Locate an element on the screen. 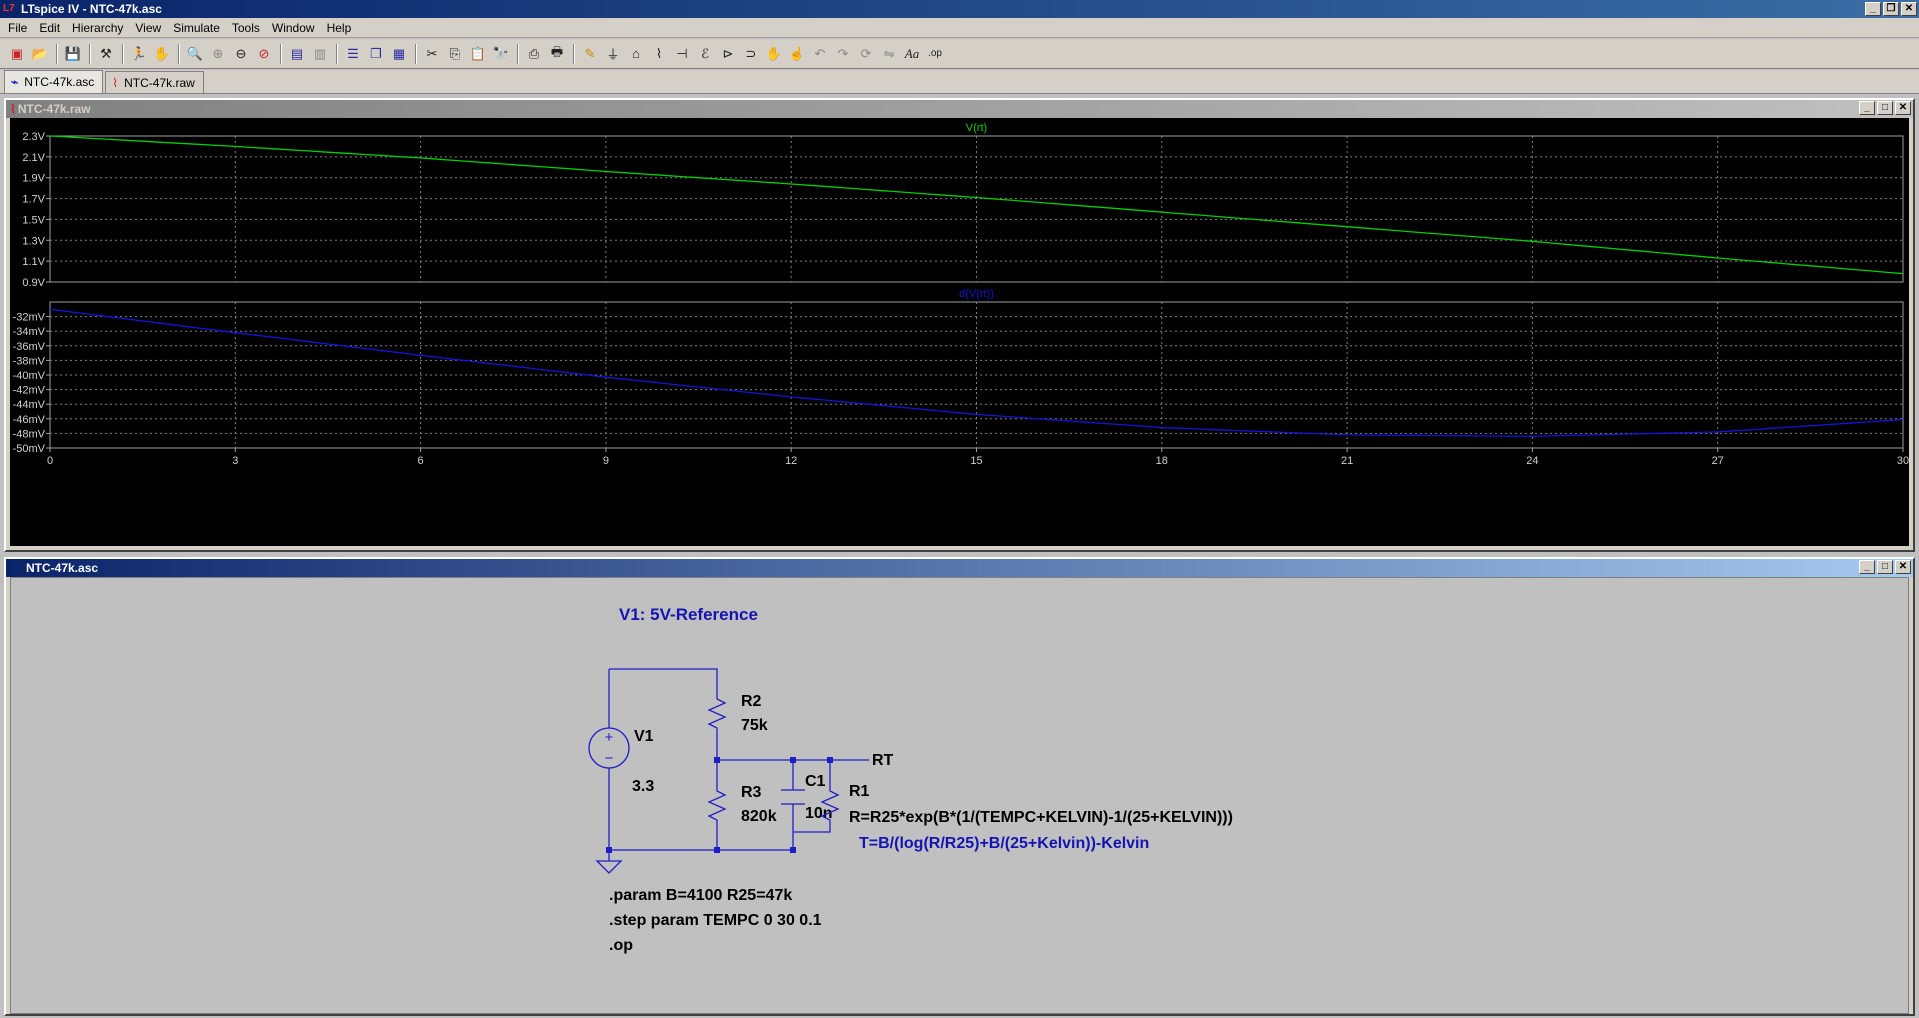 The height and width of the screenshot is (1018, 1919). cascade-icon: ❐ is located at coordinates (376, 54).